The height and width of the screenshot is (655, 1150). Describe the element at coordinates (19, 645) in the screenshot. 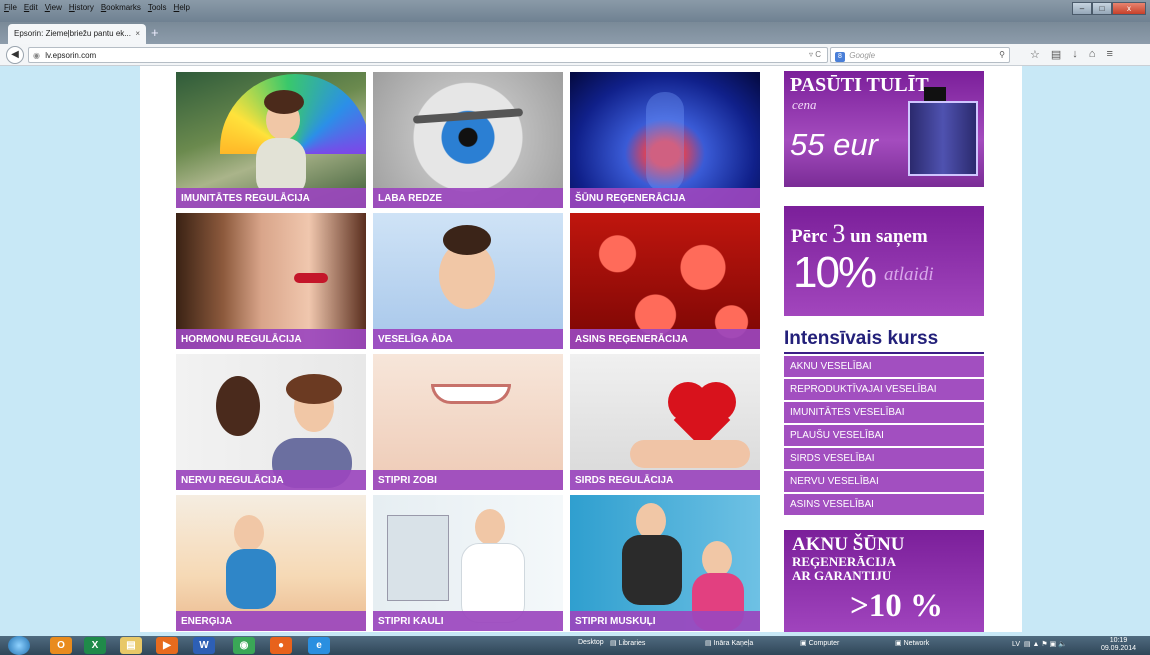

I see `start-button-icon` at that location.